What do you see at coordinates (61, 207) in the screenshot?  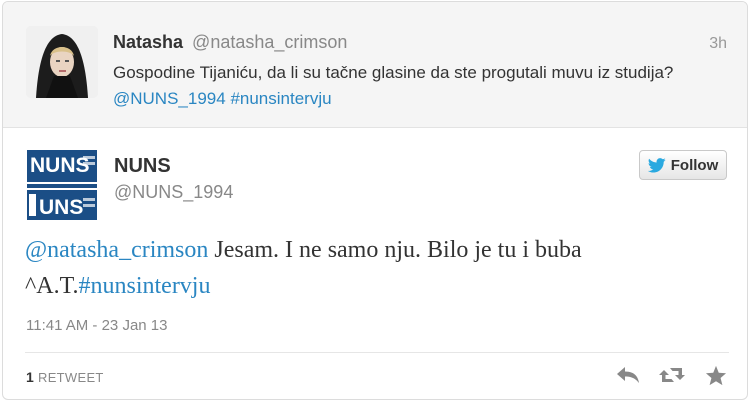 I see `logo-uns-text: UNS` at bounding box center [61, 207].